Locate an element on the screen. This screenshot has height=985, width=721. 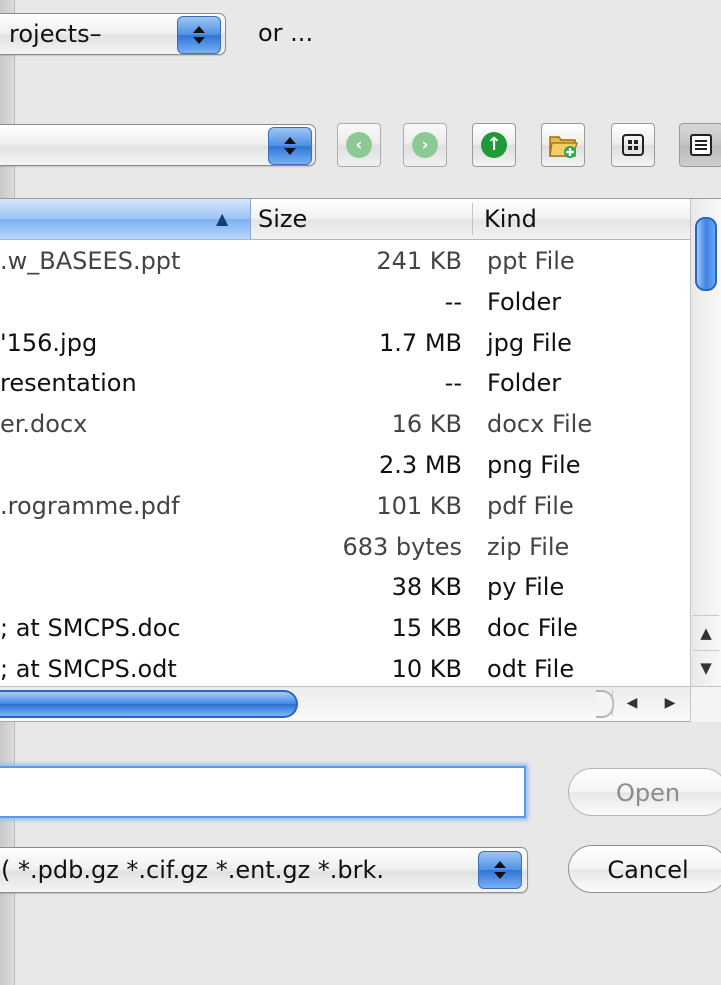
file-size: 10 KB is located at coordinates (426, 669).